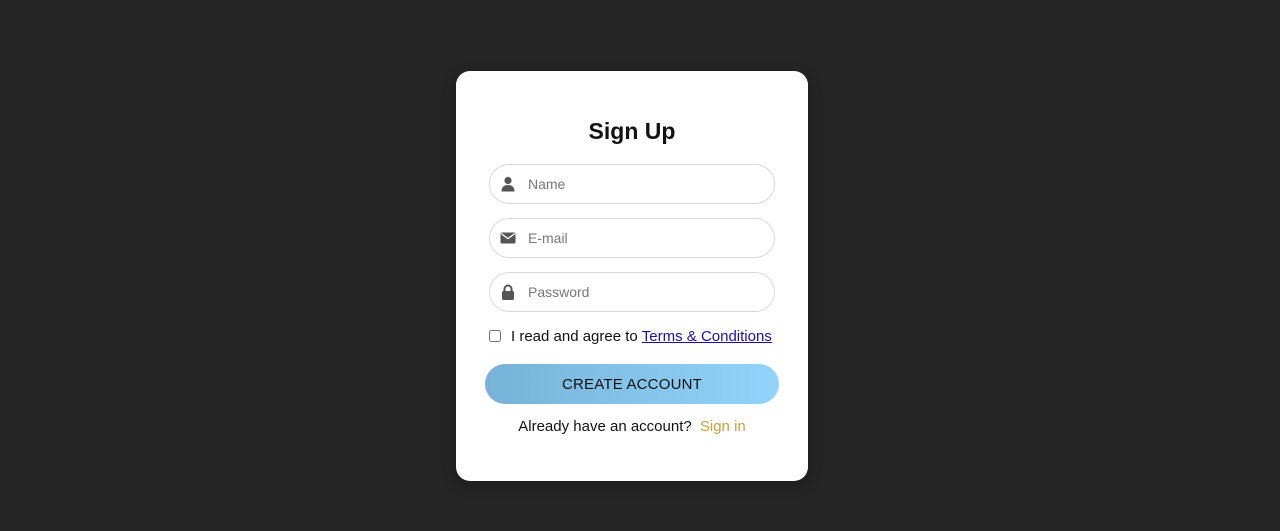  What do you see at coordinates (707, 336) in the screenshot?
I see `terms-link: Terms & Conditions` at bounding box center [707, 336].